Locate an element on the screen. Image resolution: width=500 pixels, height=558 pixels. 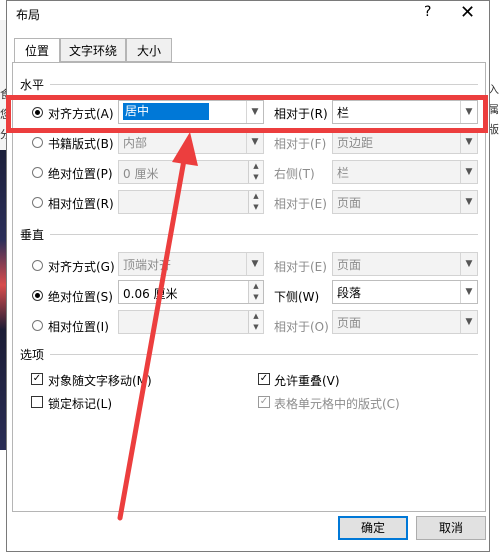
cancel-button: 取消 is located at coordinates (451, 528).